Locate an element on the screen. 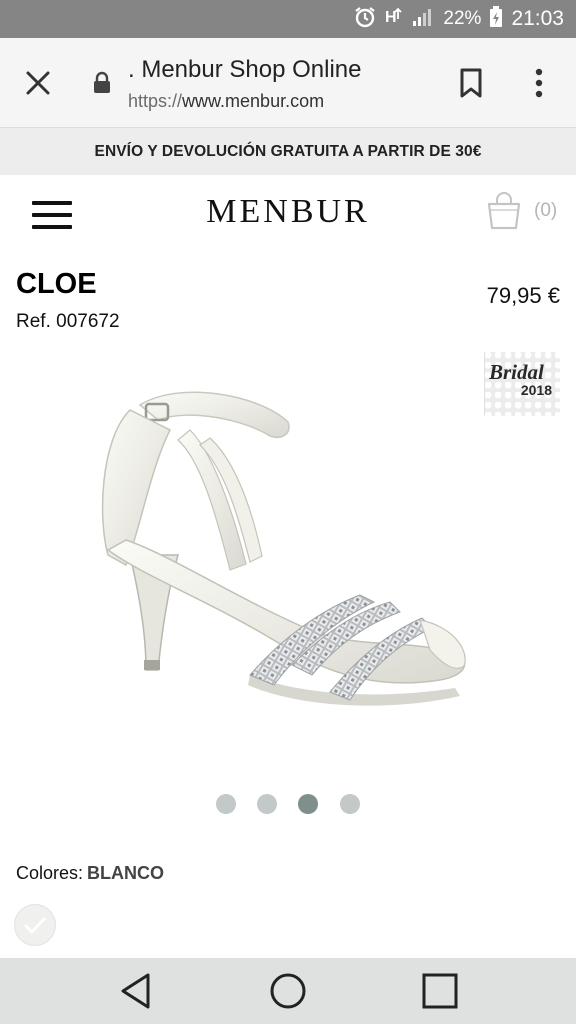 The width and height of the screenshot is (576, 1024). check-icon is located at coordinates (35, 925).